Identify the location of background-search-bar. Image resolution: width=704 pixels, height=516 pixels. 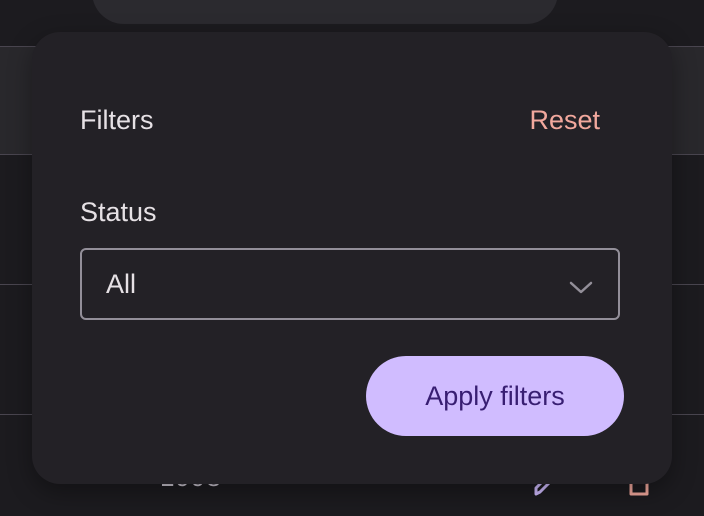
(325, 12).